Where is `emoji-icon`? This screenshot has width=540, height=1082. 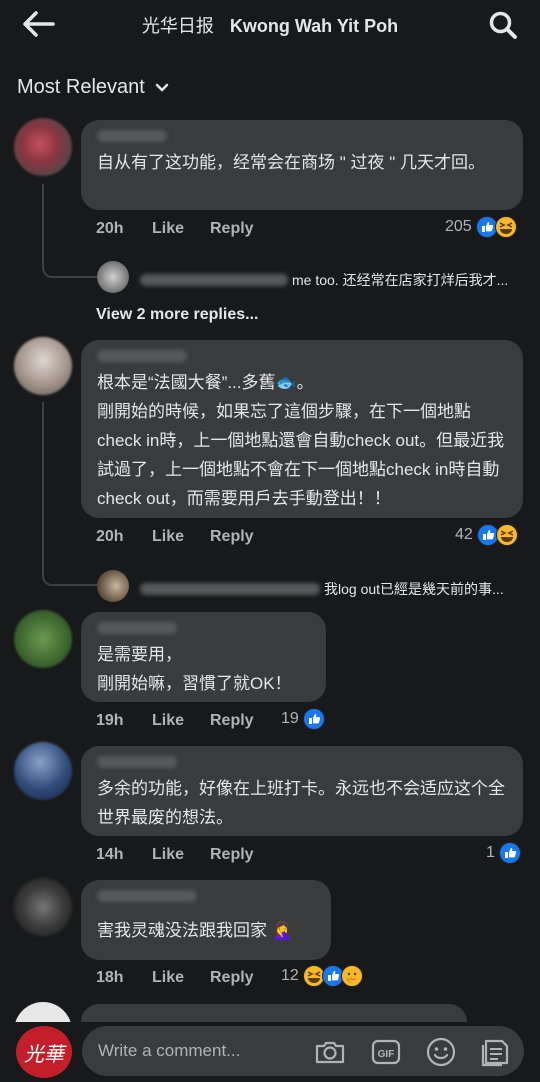
emoji-icon is located at coordinates (441, 1052).